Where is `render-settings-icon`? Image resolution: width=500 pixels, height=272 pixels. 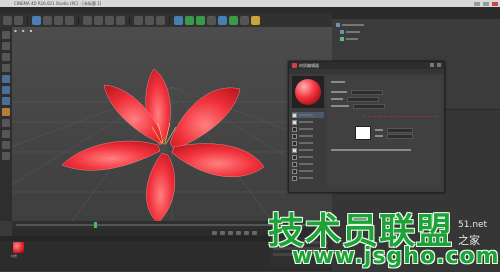
render-settings-icon is located at coordinates (160, 20).